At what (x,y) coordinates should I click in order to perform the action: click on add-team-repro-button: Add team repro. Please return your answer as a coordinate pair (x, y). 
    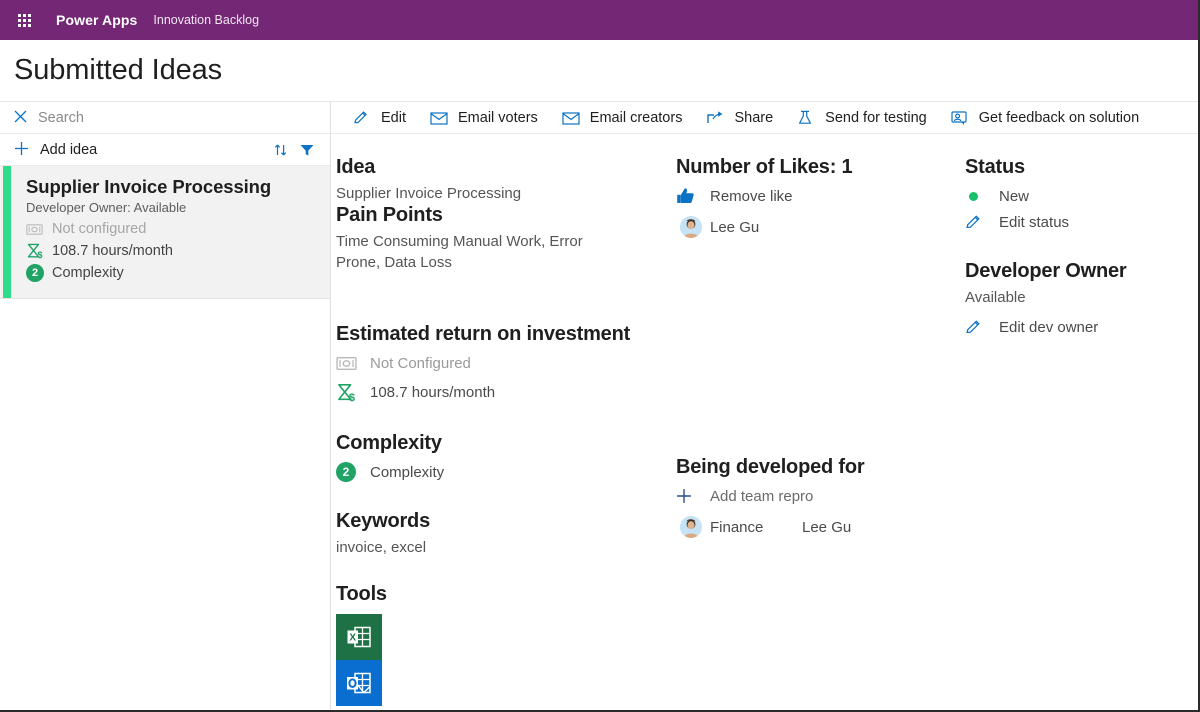
    Looking at the image, I should click on (814, 496).